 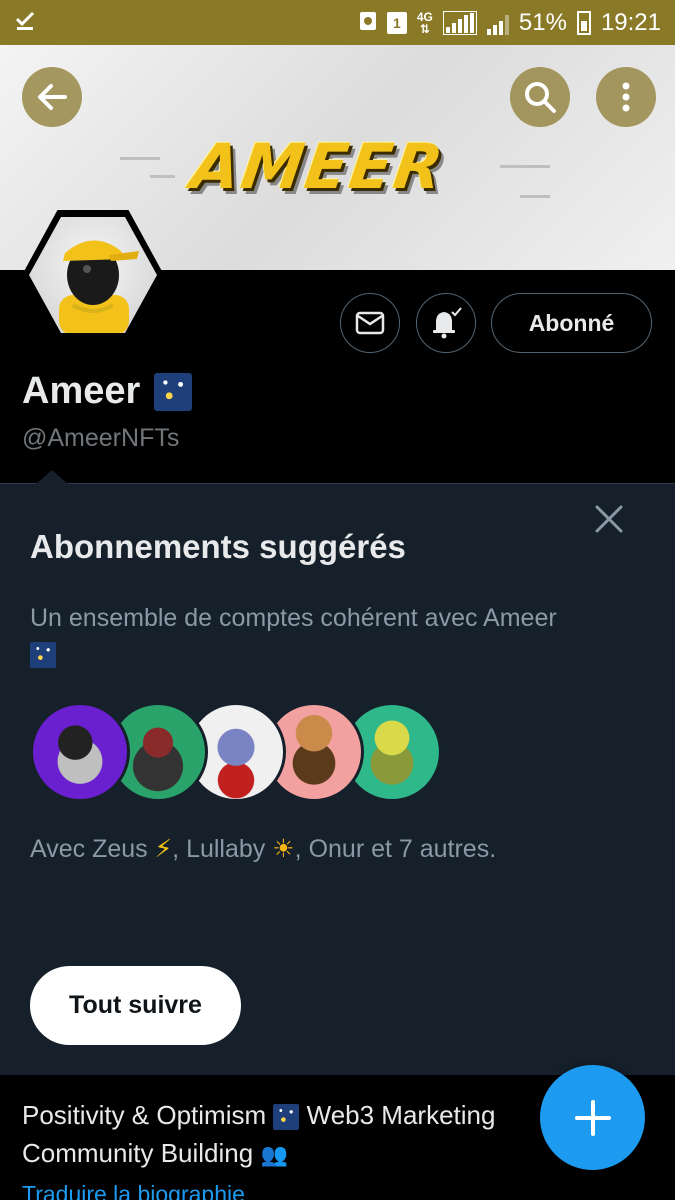 I want to click on translate-bio-link: Traduire la biographie, so click(x=133, y=1190).